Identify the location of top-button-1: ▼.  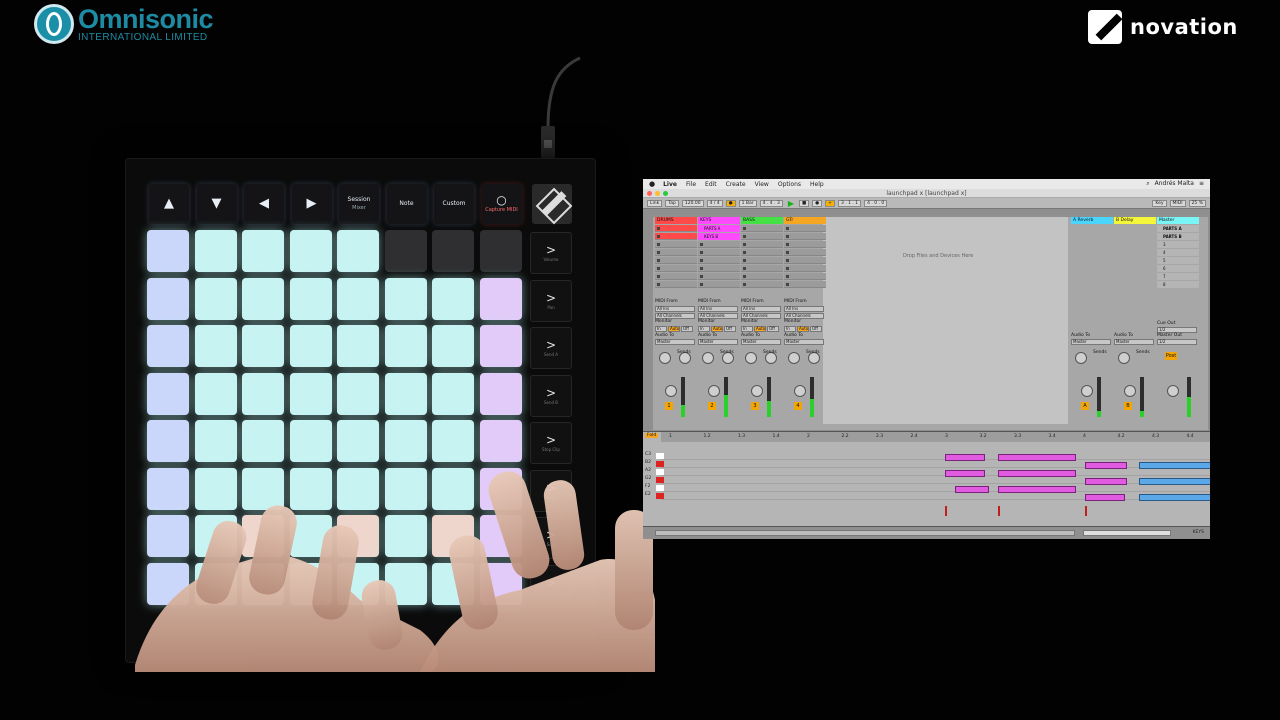
(216, 204).